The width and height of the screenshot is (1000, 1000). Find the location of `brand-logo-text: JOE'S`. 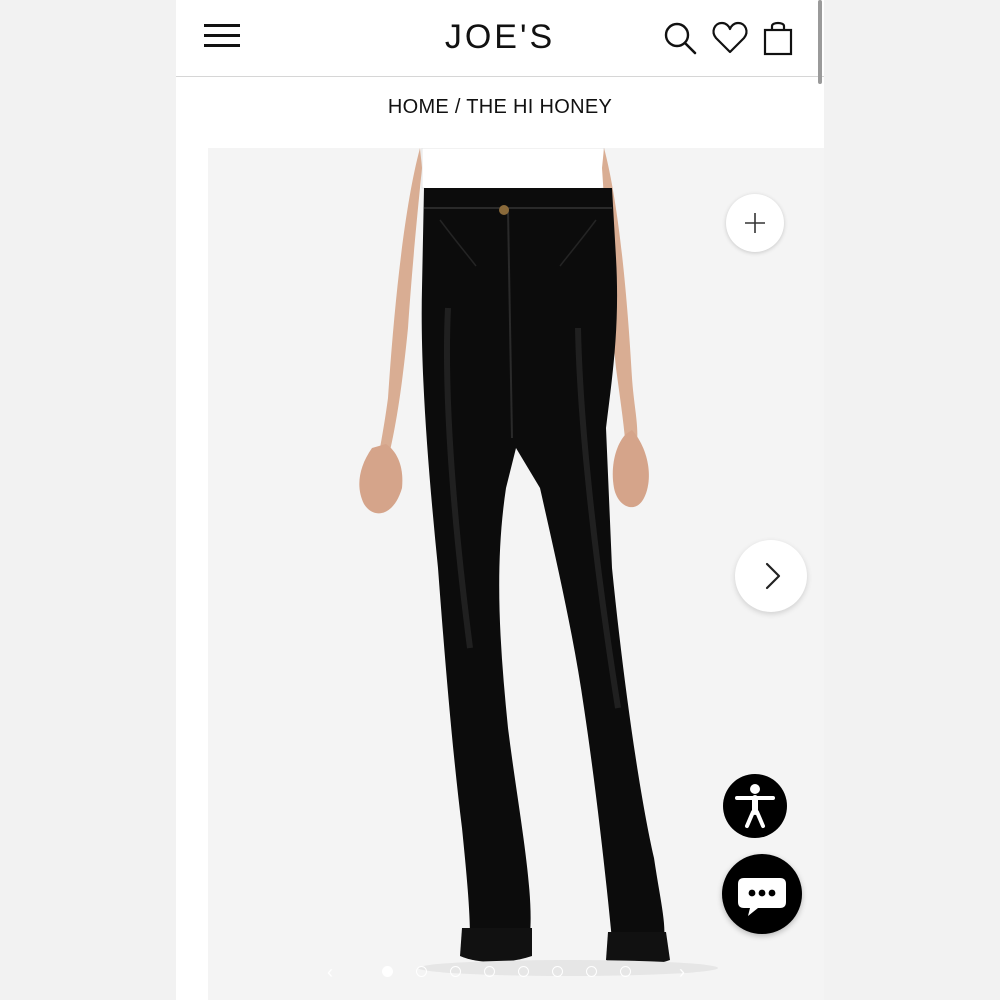

brand-logo-text: JOE'S is located at coordinates (500, 36).